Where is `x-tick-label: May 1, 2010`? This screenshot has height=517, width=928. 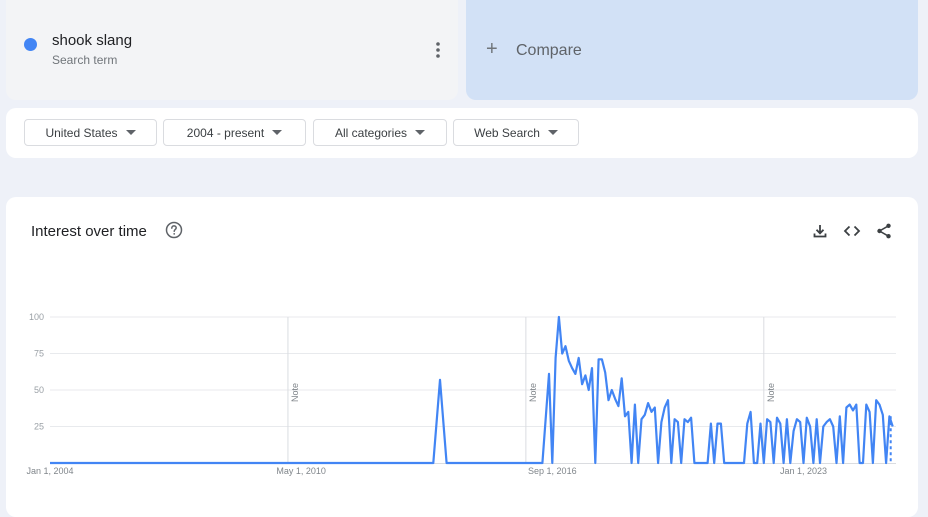 x-tick-label: May 1, 2010 is located at coordinates (301, 471).